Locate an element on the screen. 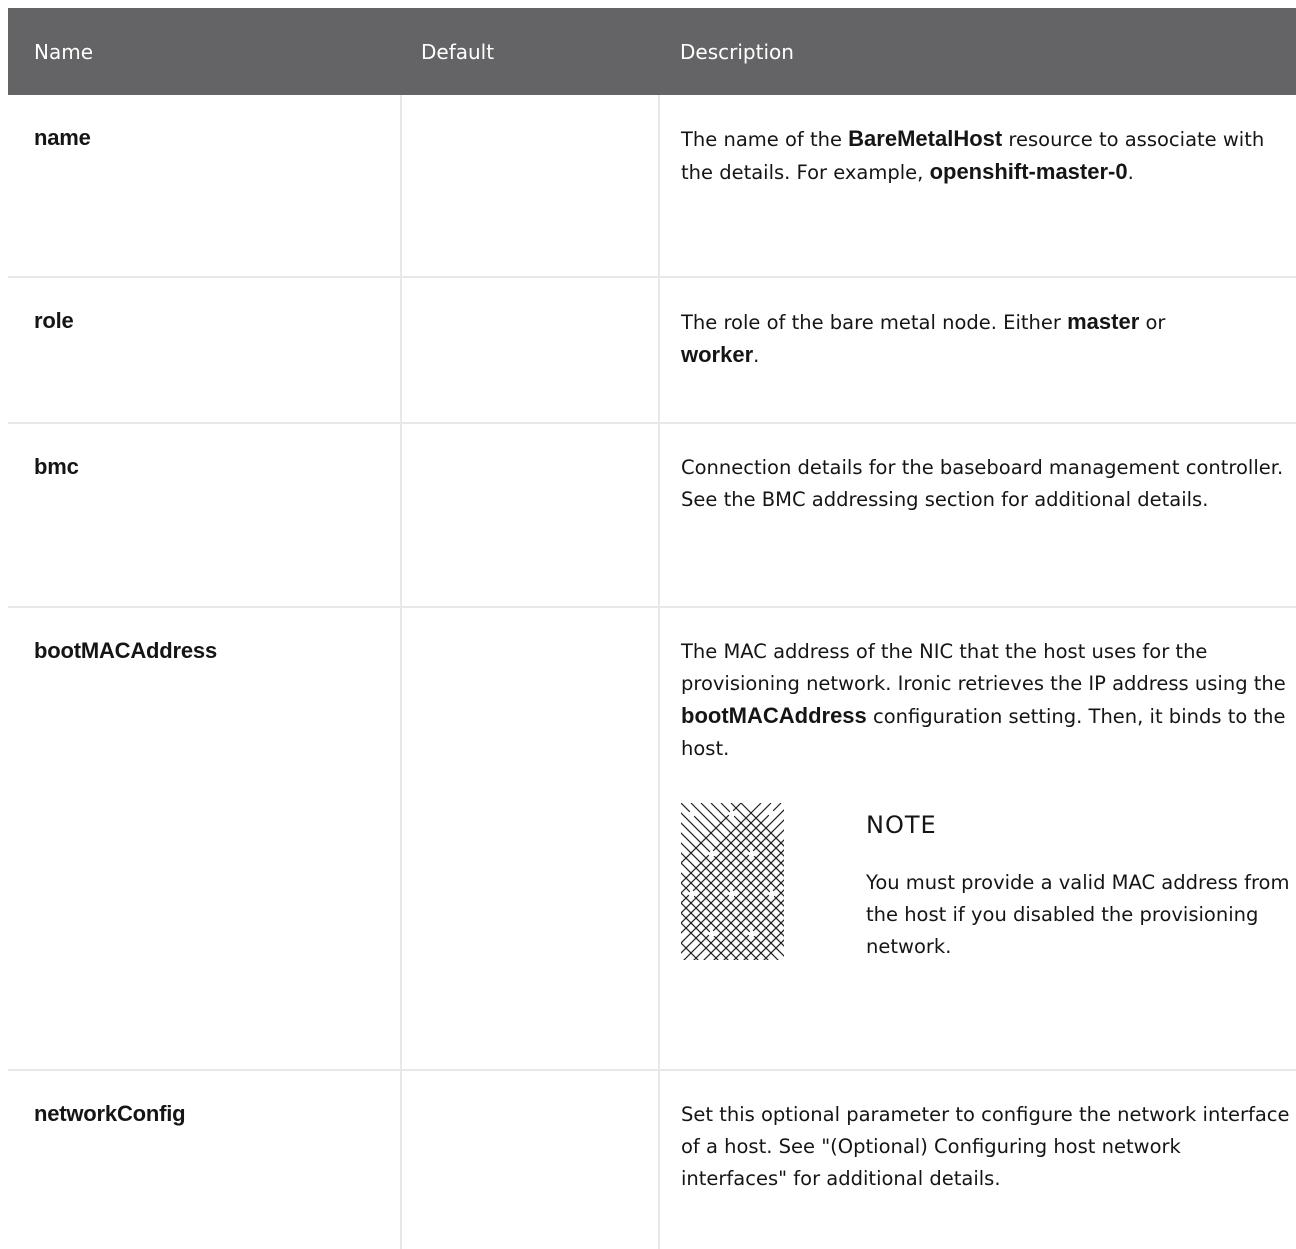 The image size is (1296, 1249). param-name-cell: bootMACAddress is located at coordinates (205, 839).